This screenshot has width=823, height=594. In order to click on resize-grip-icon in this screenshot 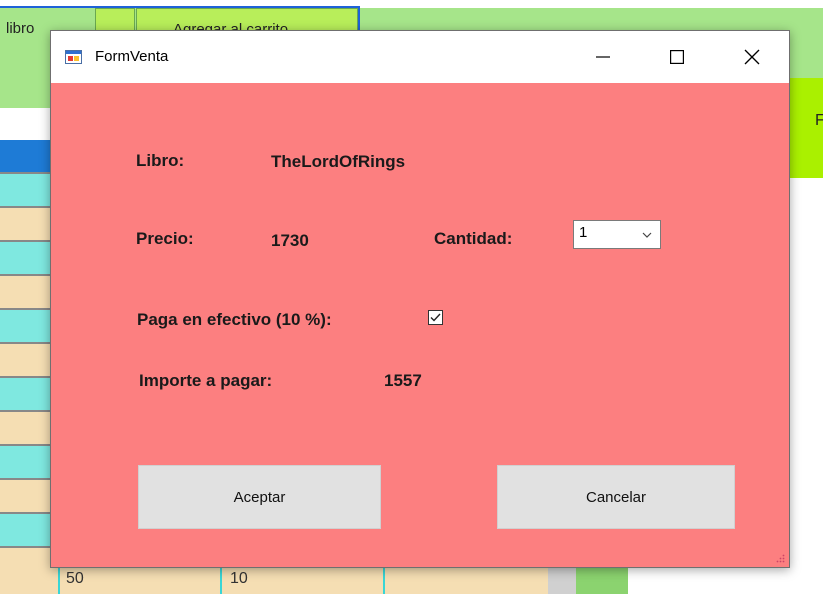, I will do `click(780, 558)`.